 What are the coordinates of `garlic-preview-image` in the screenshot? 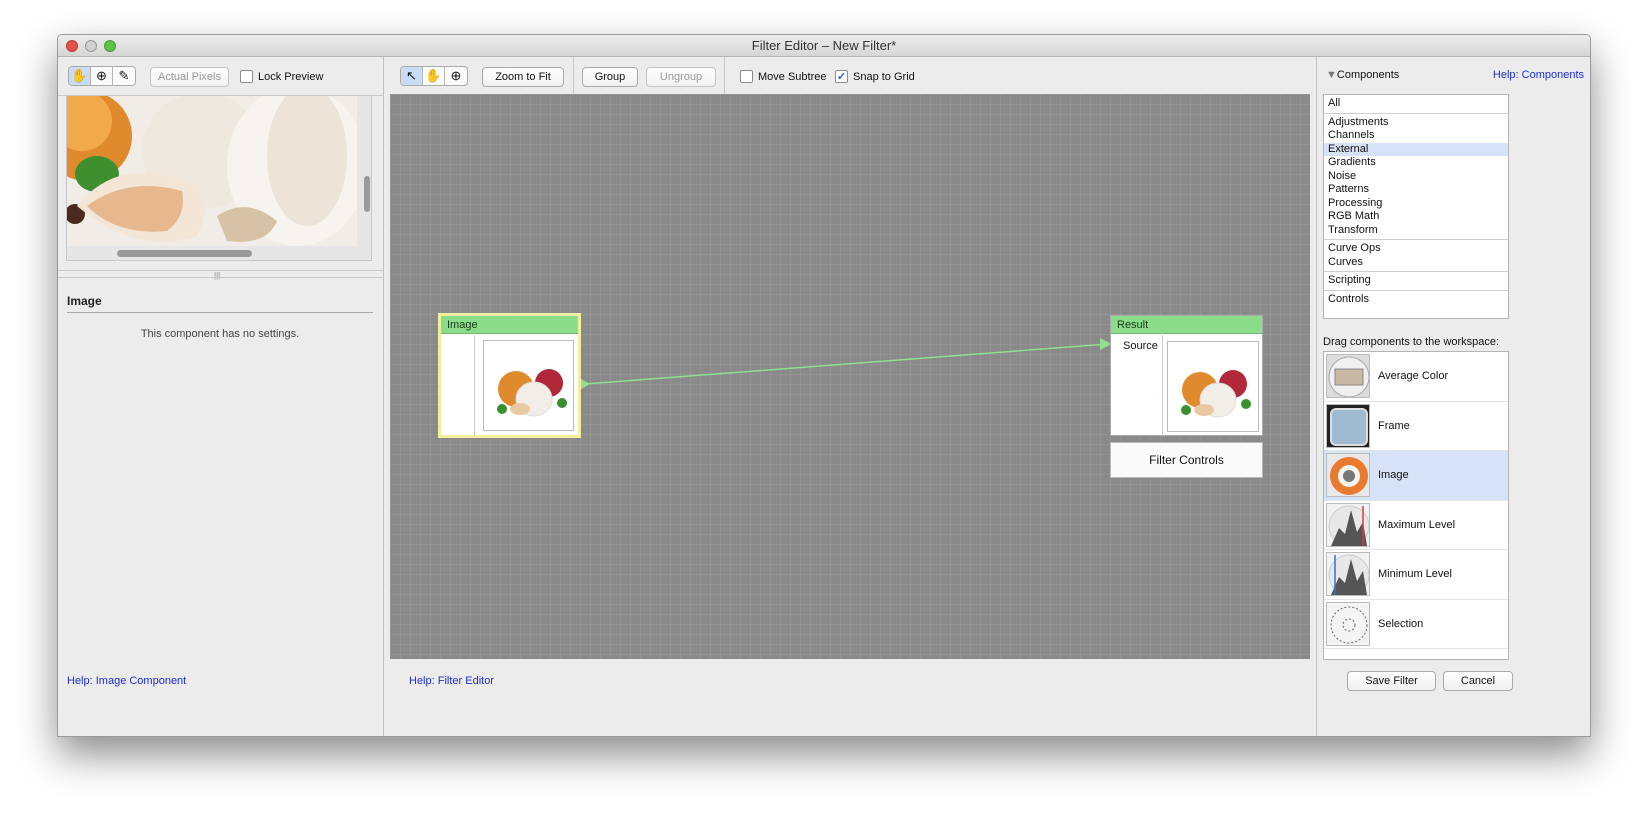 It's located at (219, 178).